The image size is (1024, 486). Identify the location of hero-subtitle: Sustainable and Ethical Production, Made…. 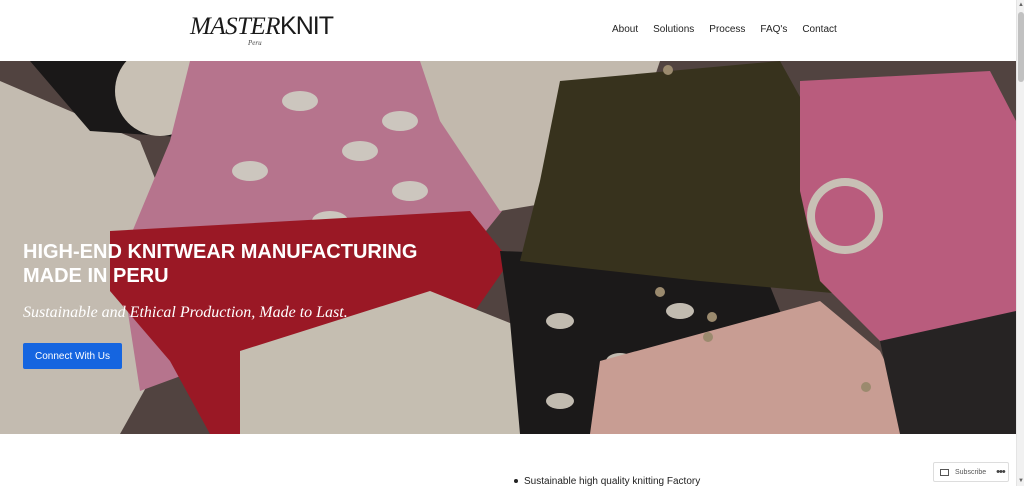
(185, 312).